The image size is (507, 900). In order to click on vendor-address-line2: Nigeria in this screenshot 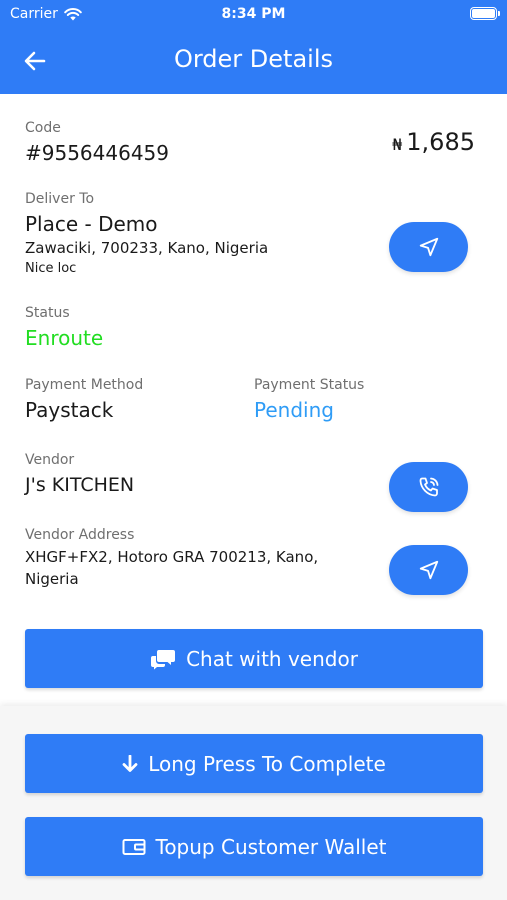, I will do `click(52, 579)`.